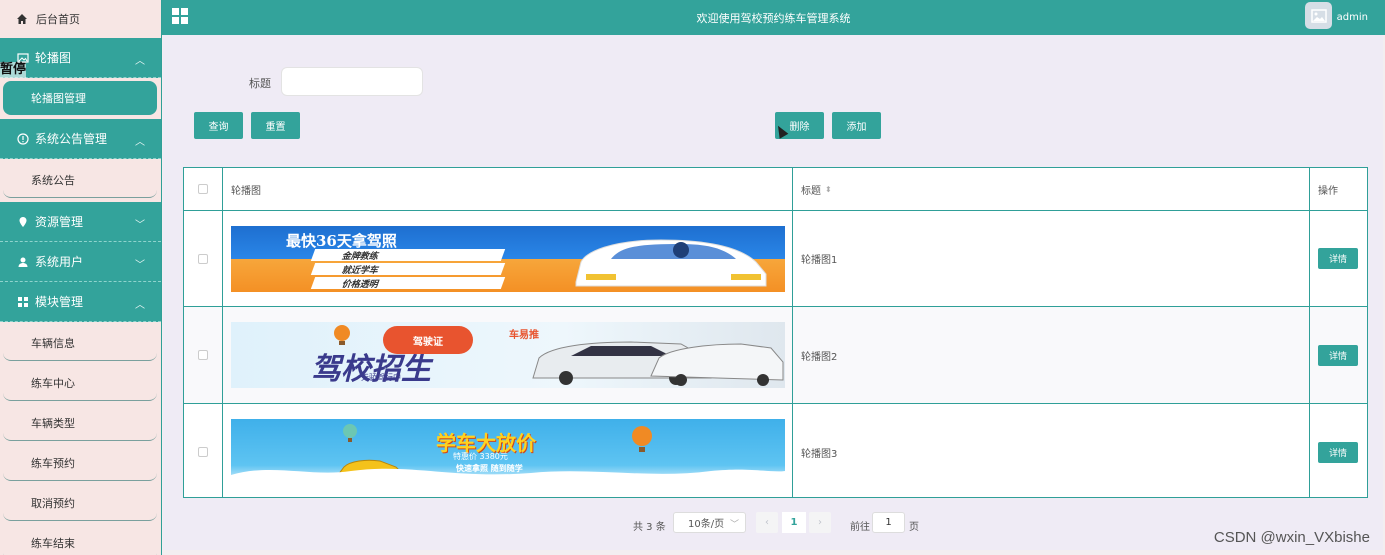  I want to click on prev-page-button: ‹, so click(767, 522).